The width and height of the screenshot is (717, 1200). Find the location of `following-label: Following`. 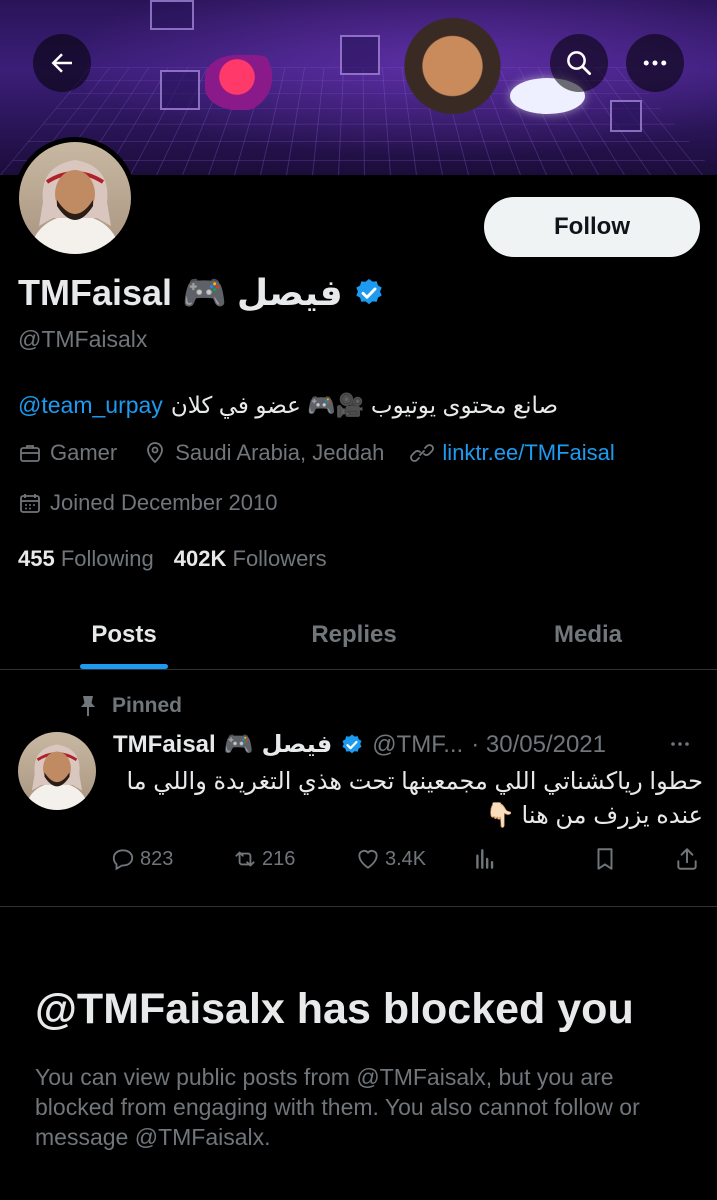

following-label: Following is located at coordinates (107, 558).